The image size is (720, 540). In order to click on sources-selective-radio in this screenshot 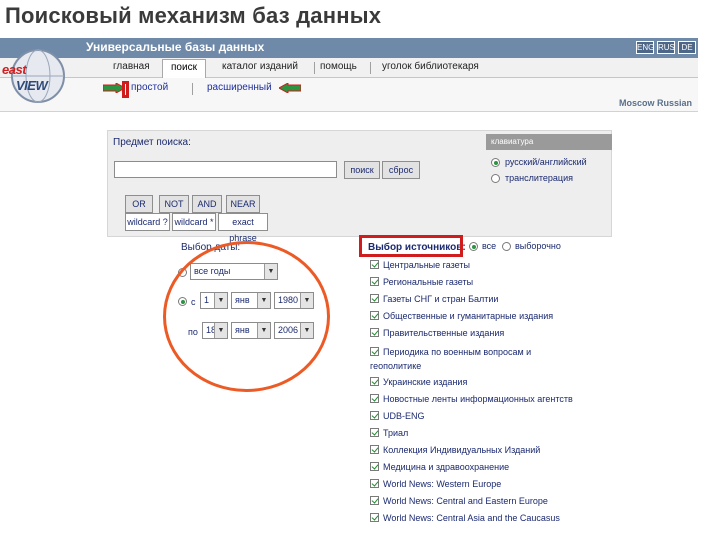, I will do `click(506, 246)`.